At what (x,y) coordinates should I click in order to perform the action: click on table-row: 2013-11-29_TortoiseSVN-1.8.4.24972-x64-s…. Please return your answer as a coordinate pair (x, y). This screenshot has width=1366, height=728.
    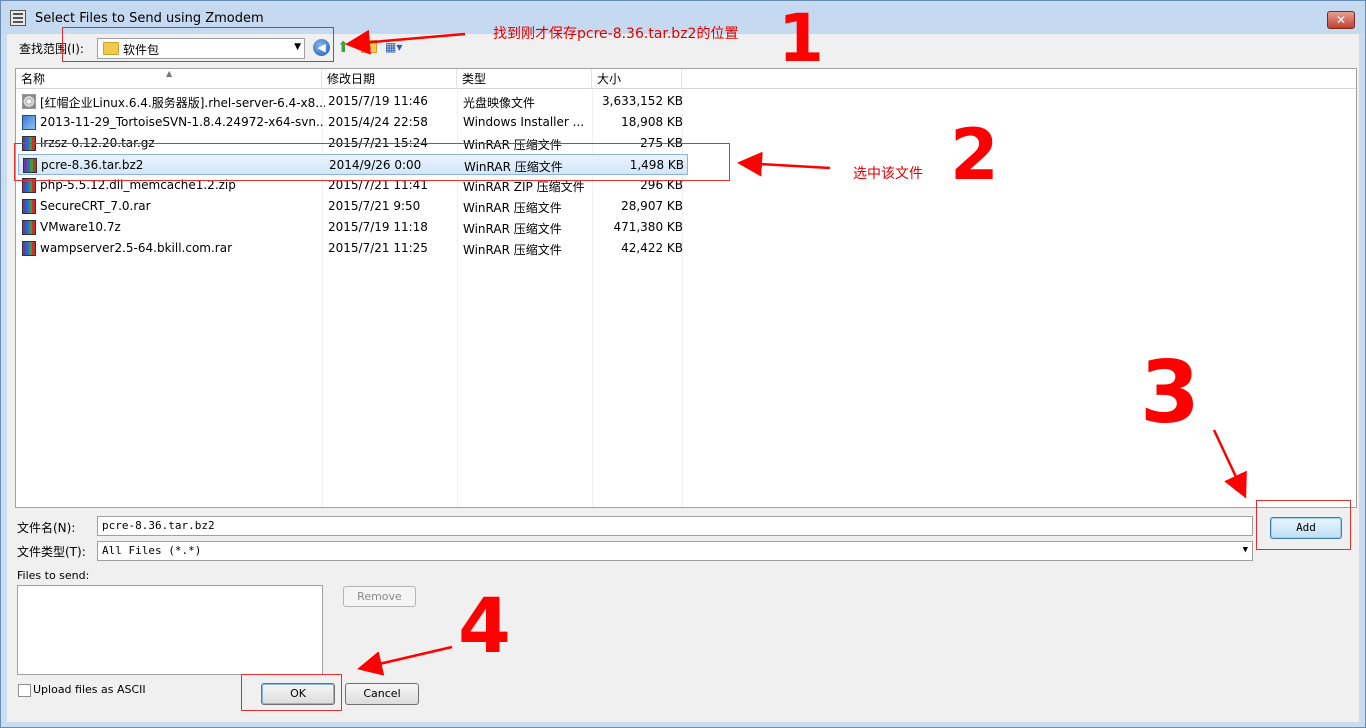
    Looking at the image, I should click on (353, 122).